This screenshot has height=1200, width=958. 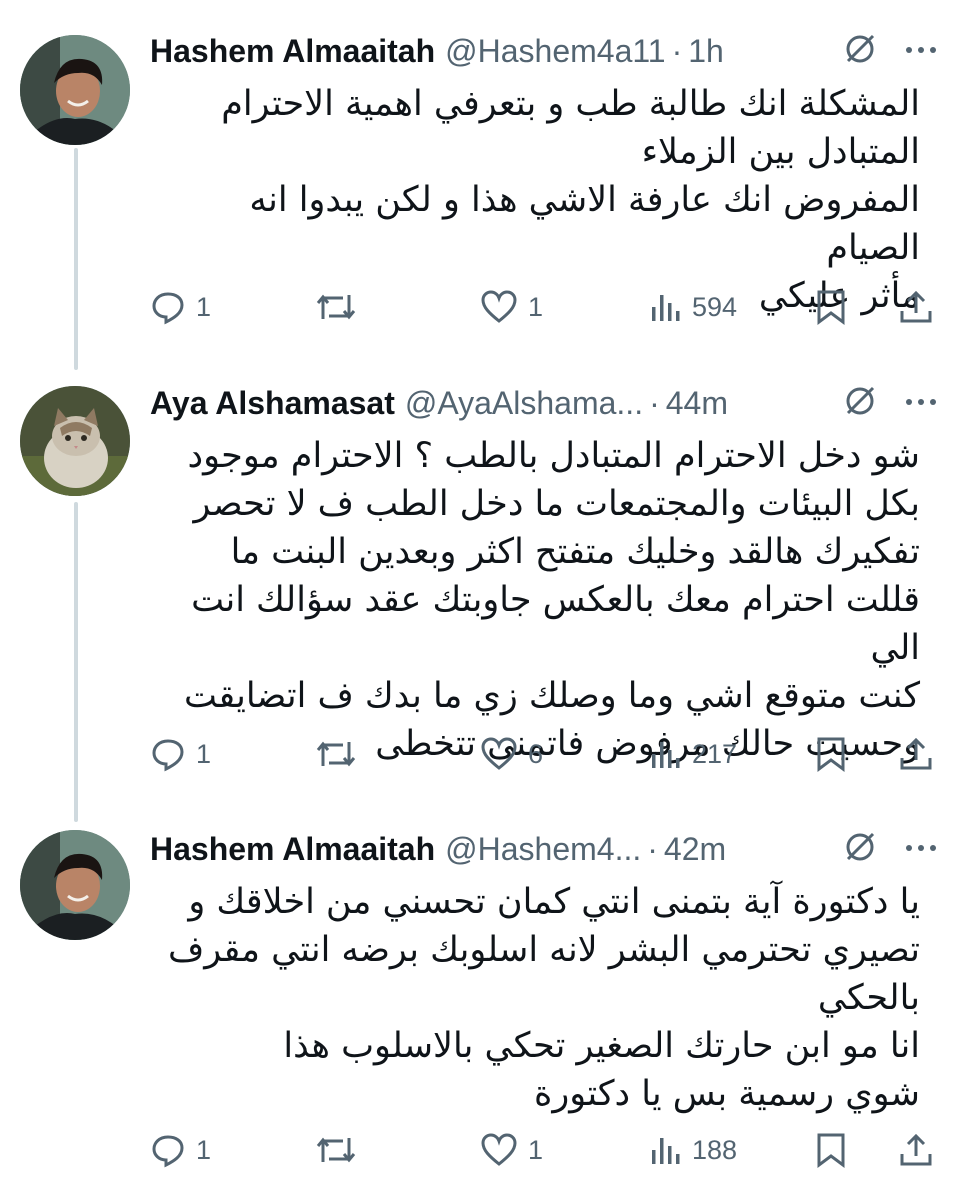 What do you see at coordinates (272, 403) in the screenshot?
I see `author-name: Aya Alshamasat` at bounding box center [272, 403].